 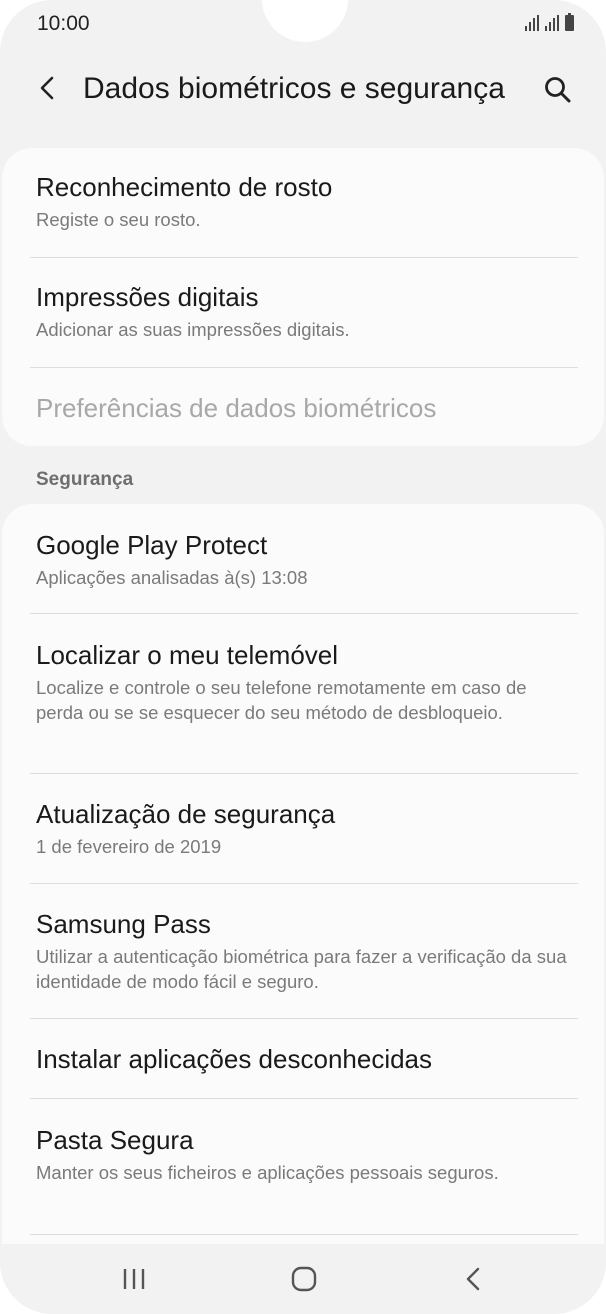 What do you see at coordinates (193, 329) in the screenshot?
I see `item-subtitle: Adicionar as suas impressões digitais.` at bounding box center [193, 329].